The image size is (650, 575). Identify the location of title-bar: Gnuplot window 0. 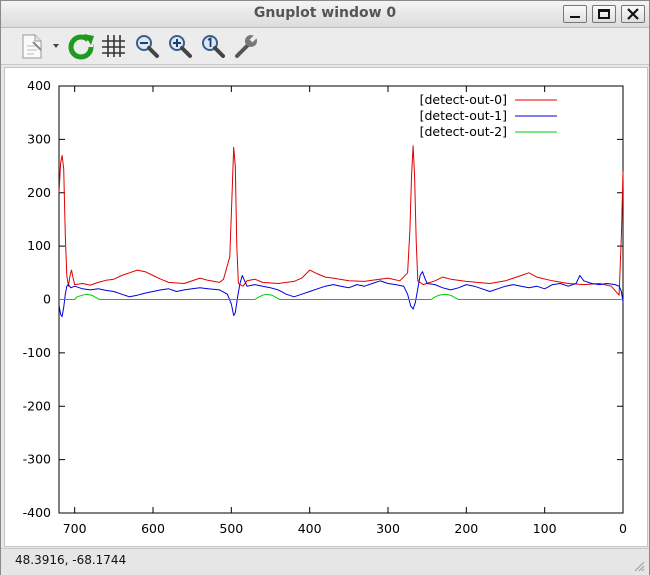
(325, 14).